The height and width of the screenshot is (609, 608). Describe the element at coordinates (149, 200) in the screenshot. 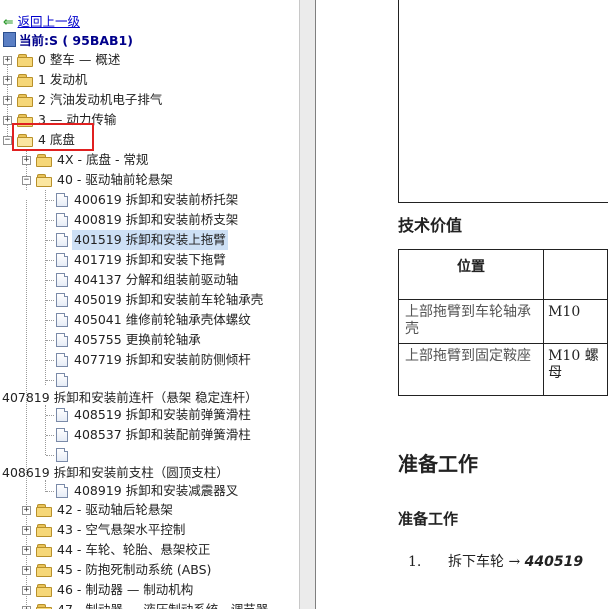

I see `tree-doc-400619: 400619 拆卸和安装前桥托架` at that location.